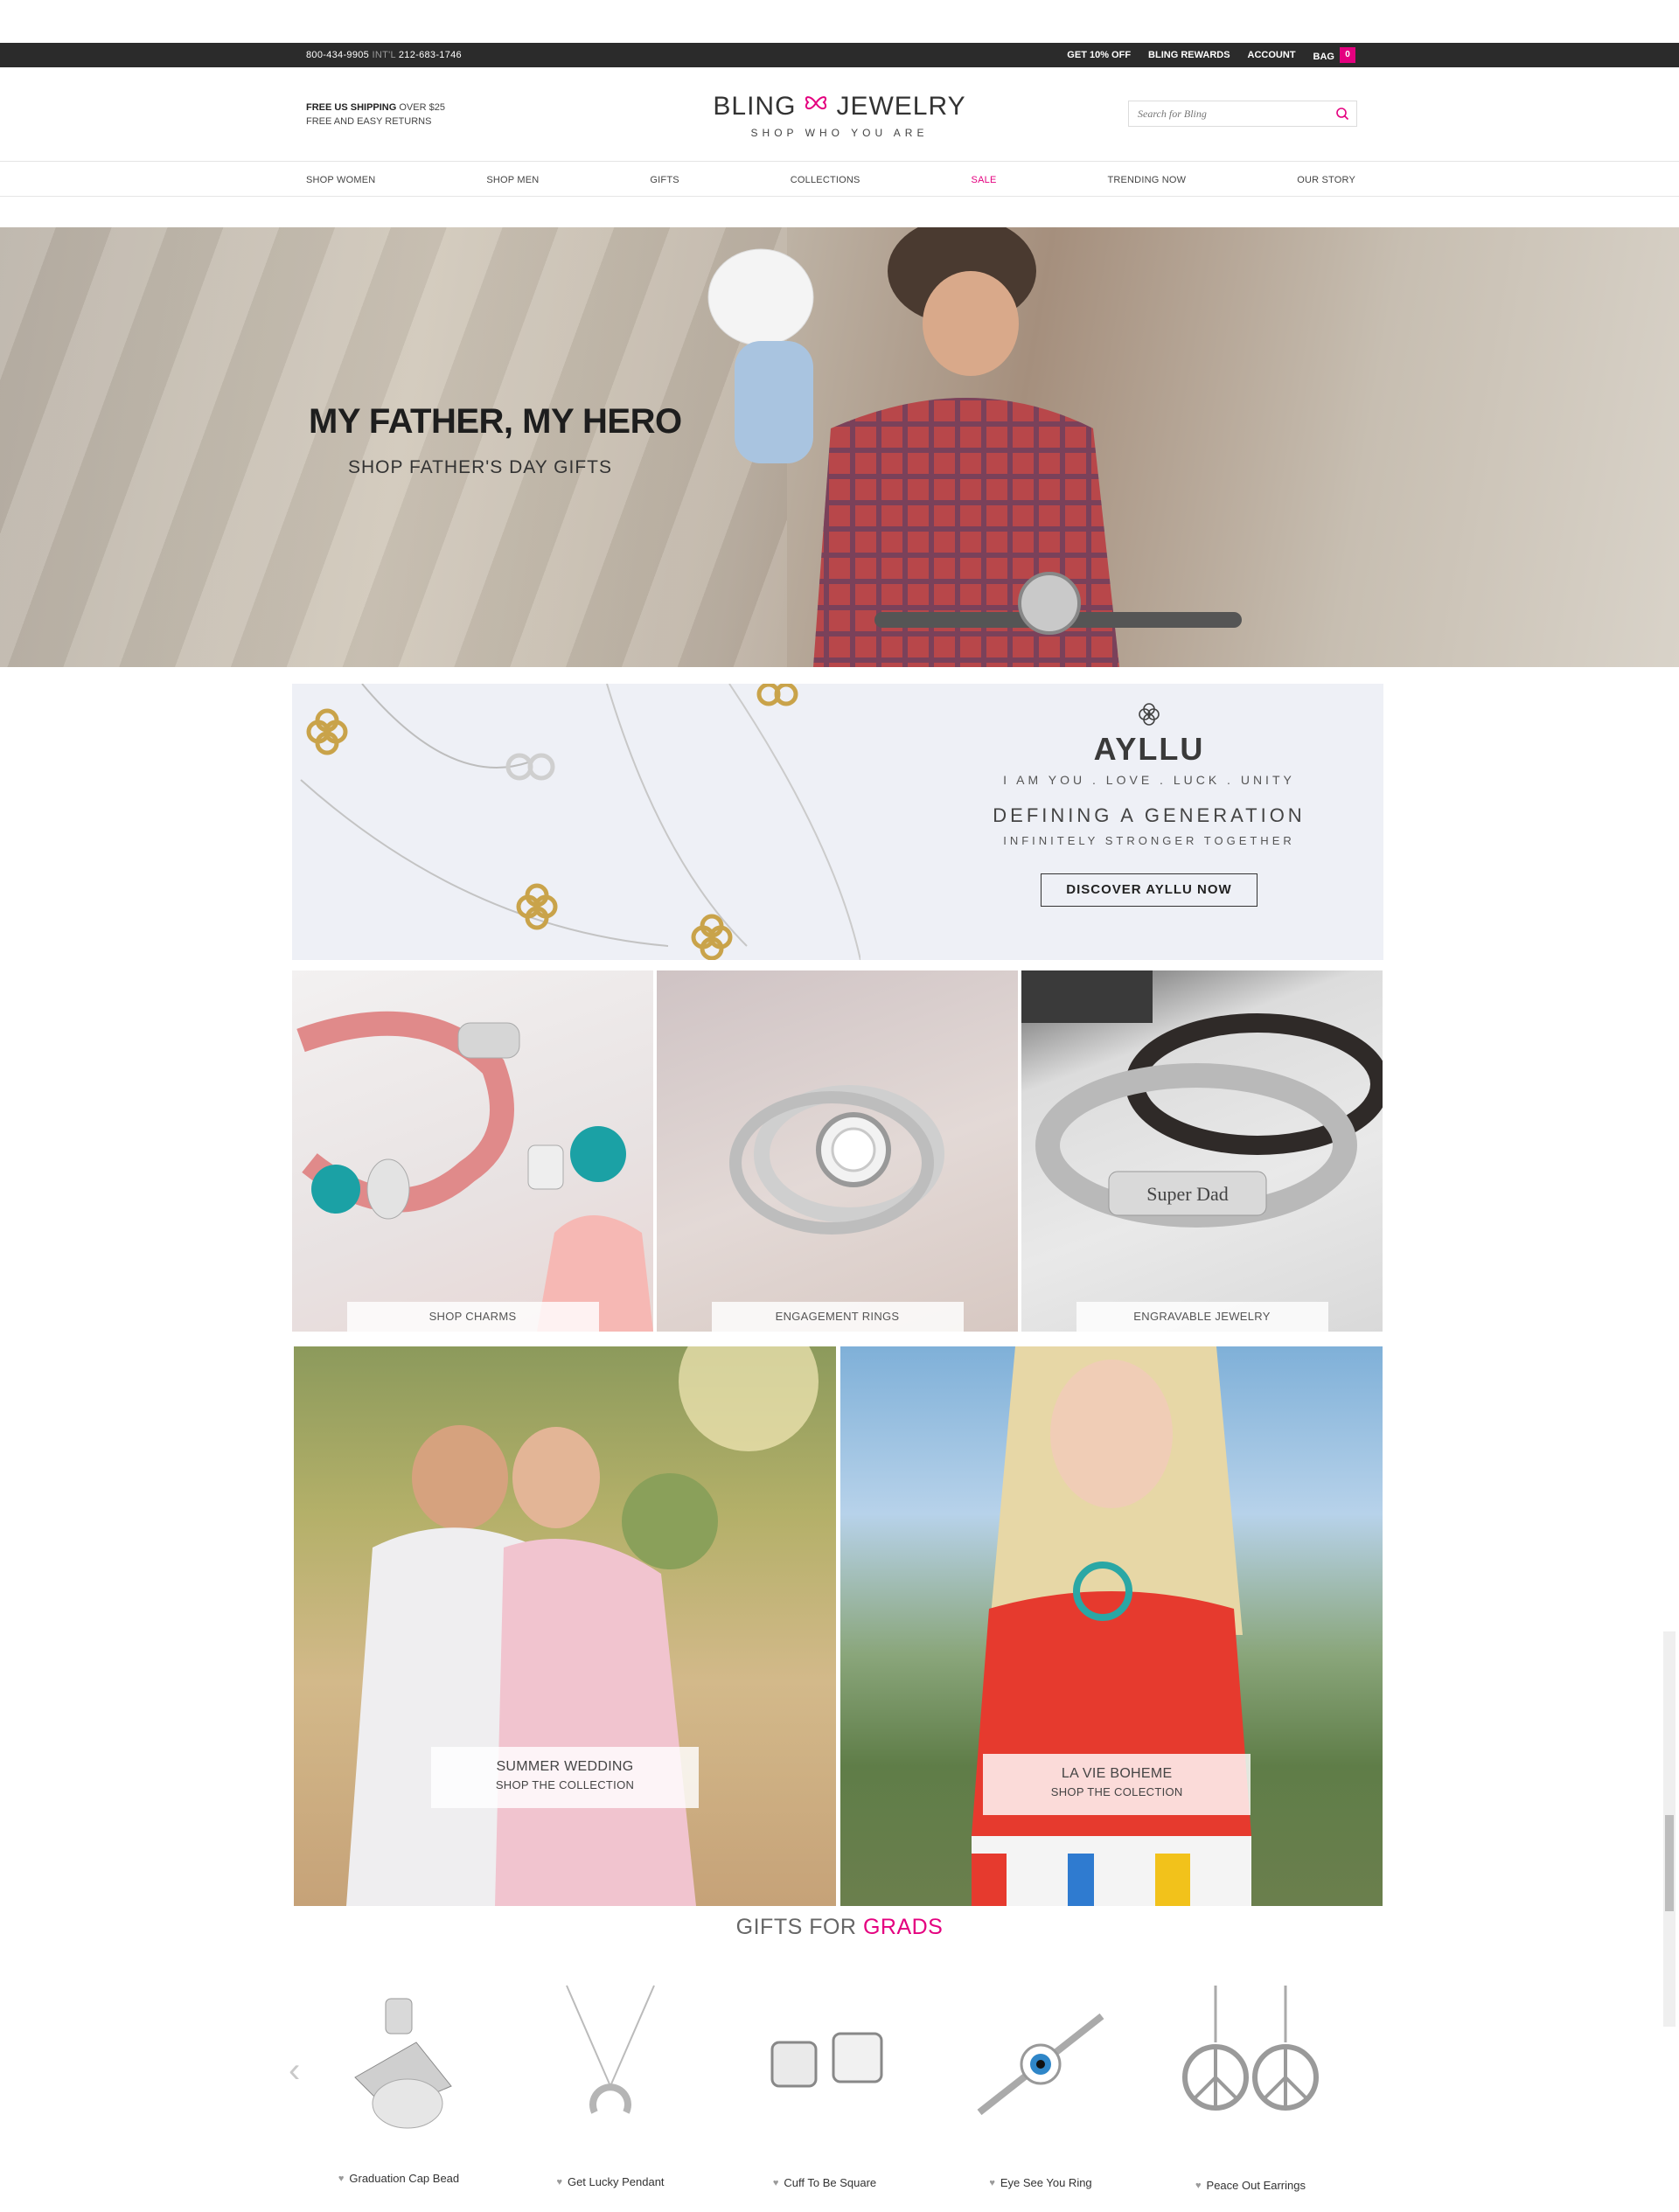 This screenshot has height=2212, width=1679. Describe the element at coordinates (1149, 840) in the screenshot. I see `ayllu-subline: INFINITELY STRONGER TOGETHER` at that location.